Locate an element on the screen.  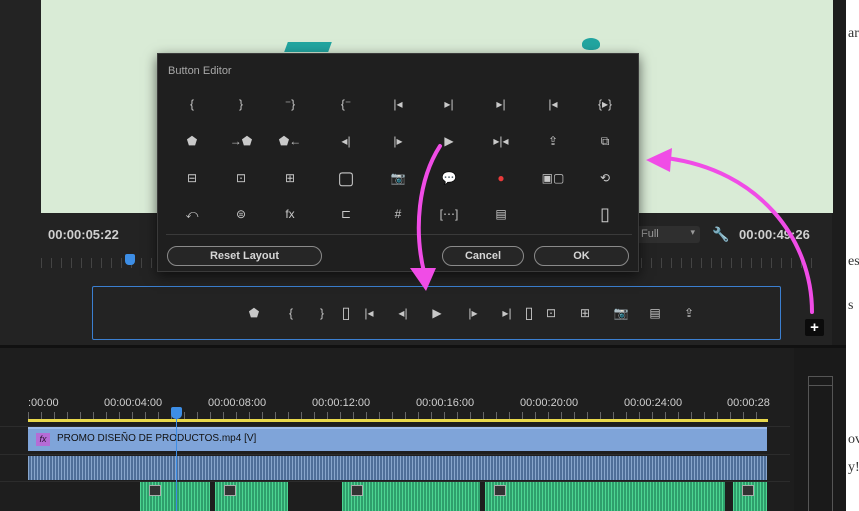
editor-button-icon: } is located at coordinates (241, 104).